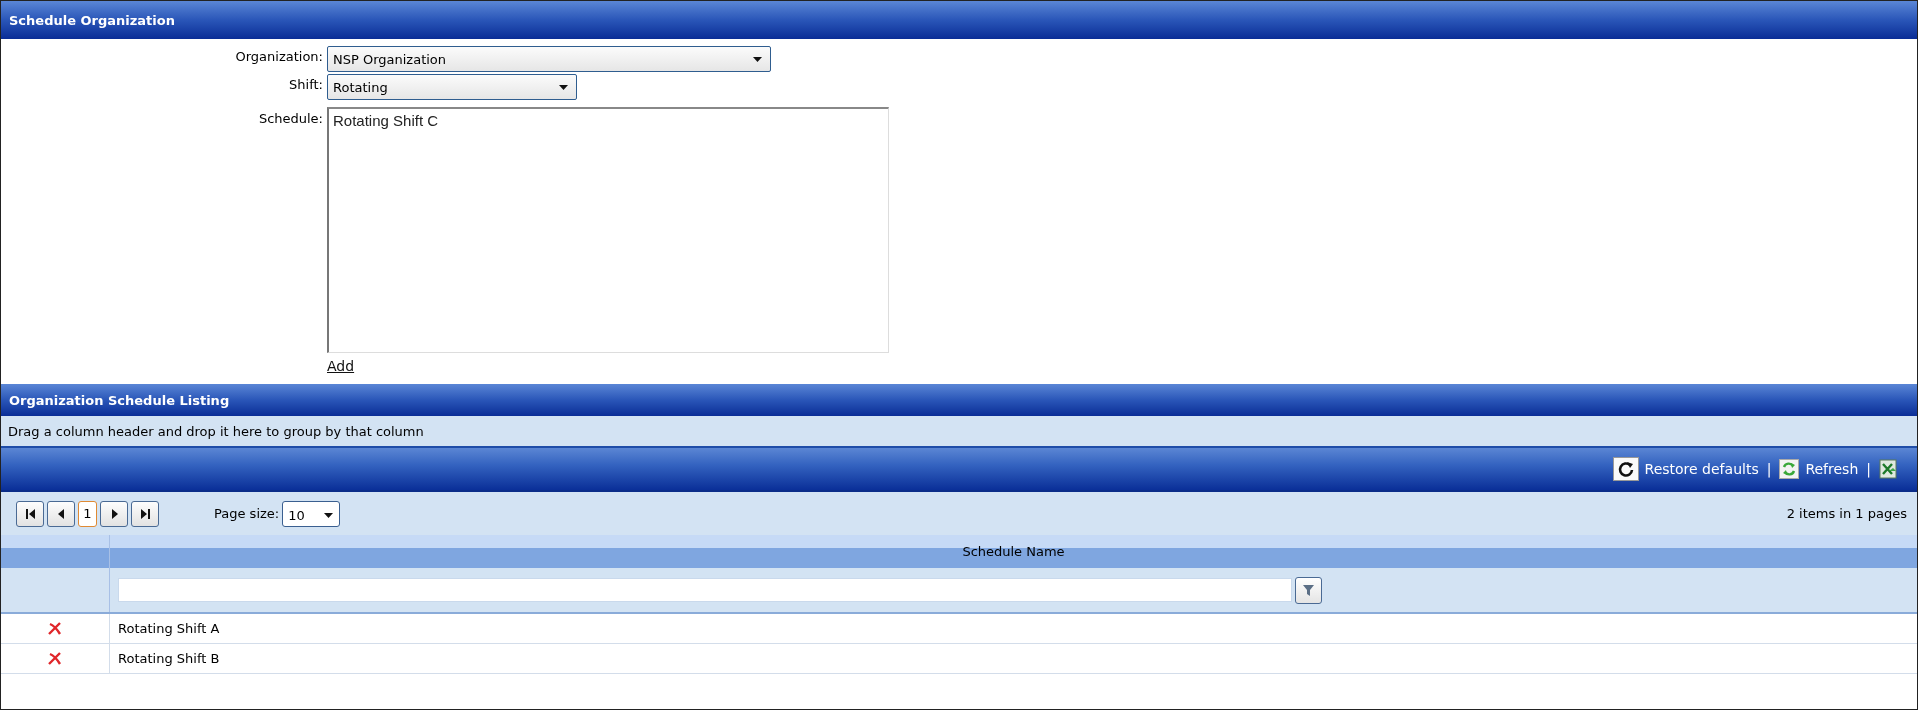 This screenshot has width=1918, height=710. I want to click on field-label: Organization:, so click(278, 56).